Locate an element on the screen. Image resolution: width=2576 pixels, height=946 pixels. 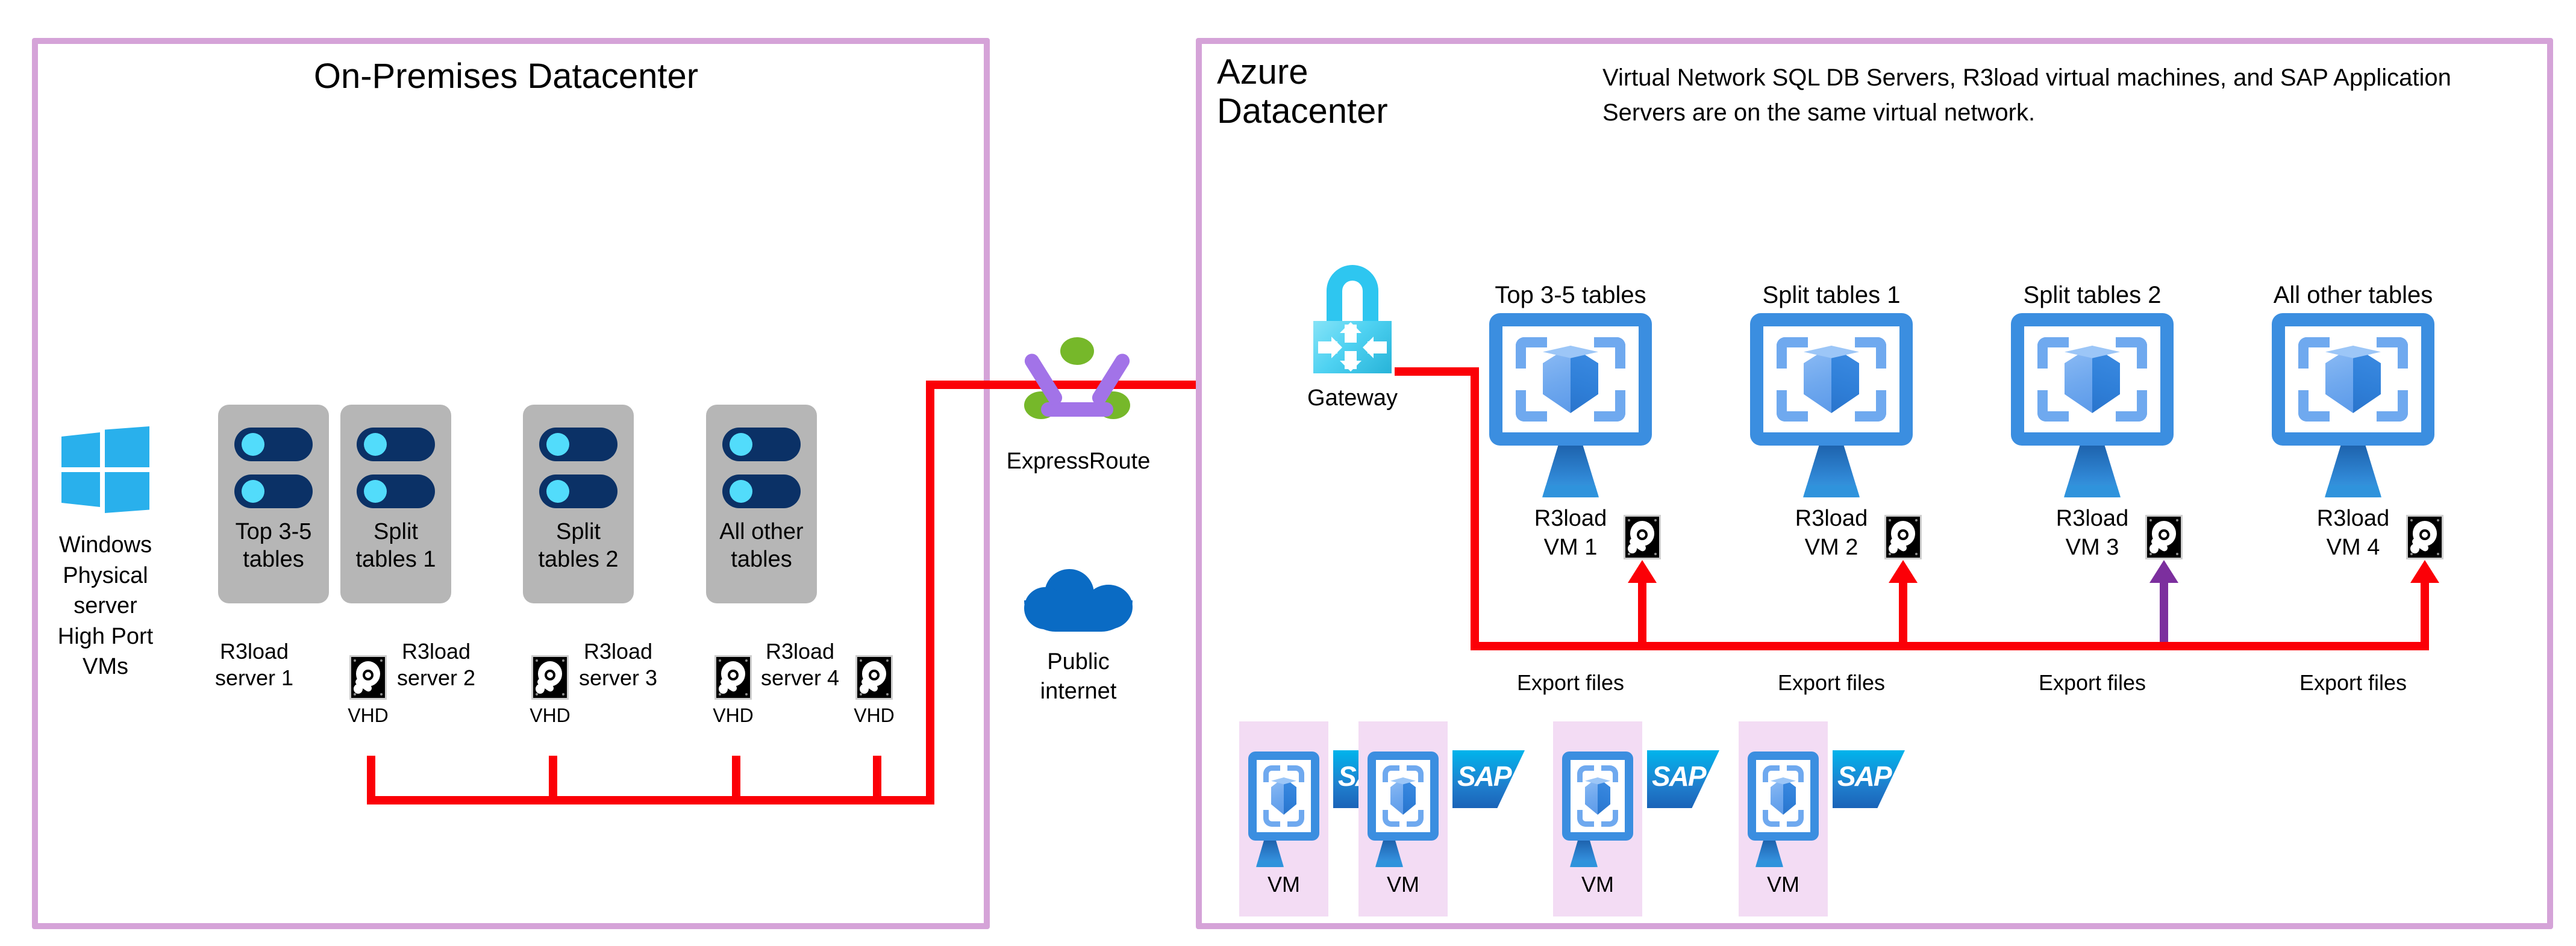
vhd-label-4: VHD is located at coordinates (875, 716).